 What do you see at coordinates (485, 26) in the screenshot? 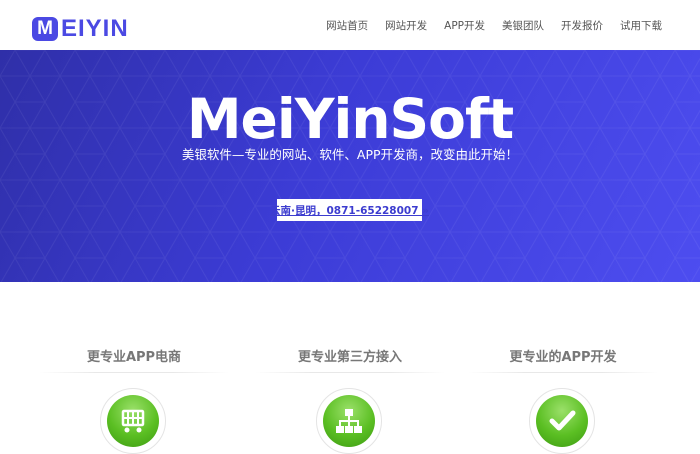
I see `main-nav: 网站首页 网站开发 APP开发 美银团队 开发报价 试用下载` at bounding box center [485, 26].